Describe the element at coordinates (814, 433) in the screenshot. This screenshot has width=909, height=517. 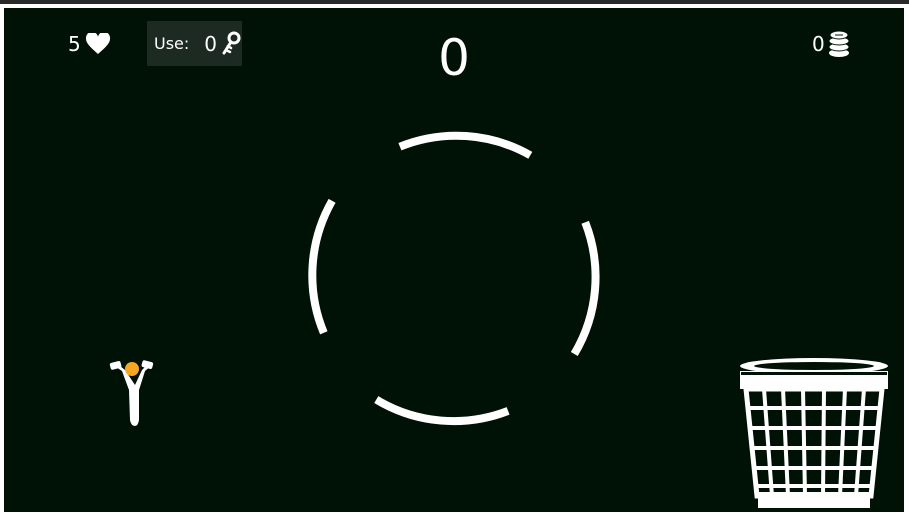
I see `wastebasket-icon` at that location.